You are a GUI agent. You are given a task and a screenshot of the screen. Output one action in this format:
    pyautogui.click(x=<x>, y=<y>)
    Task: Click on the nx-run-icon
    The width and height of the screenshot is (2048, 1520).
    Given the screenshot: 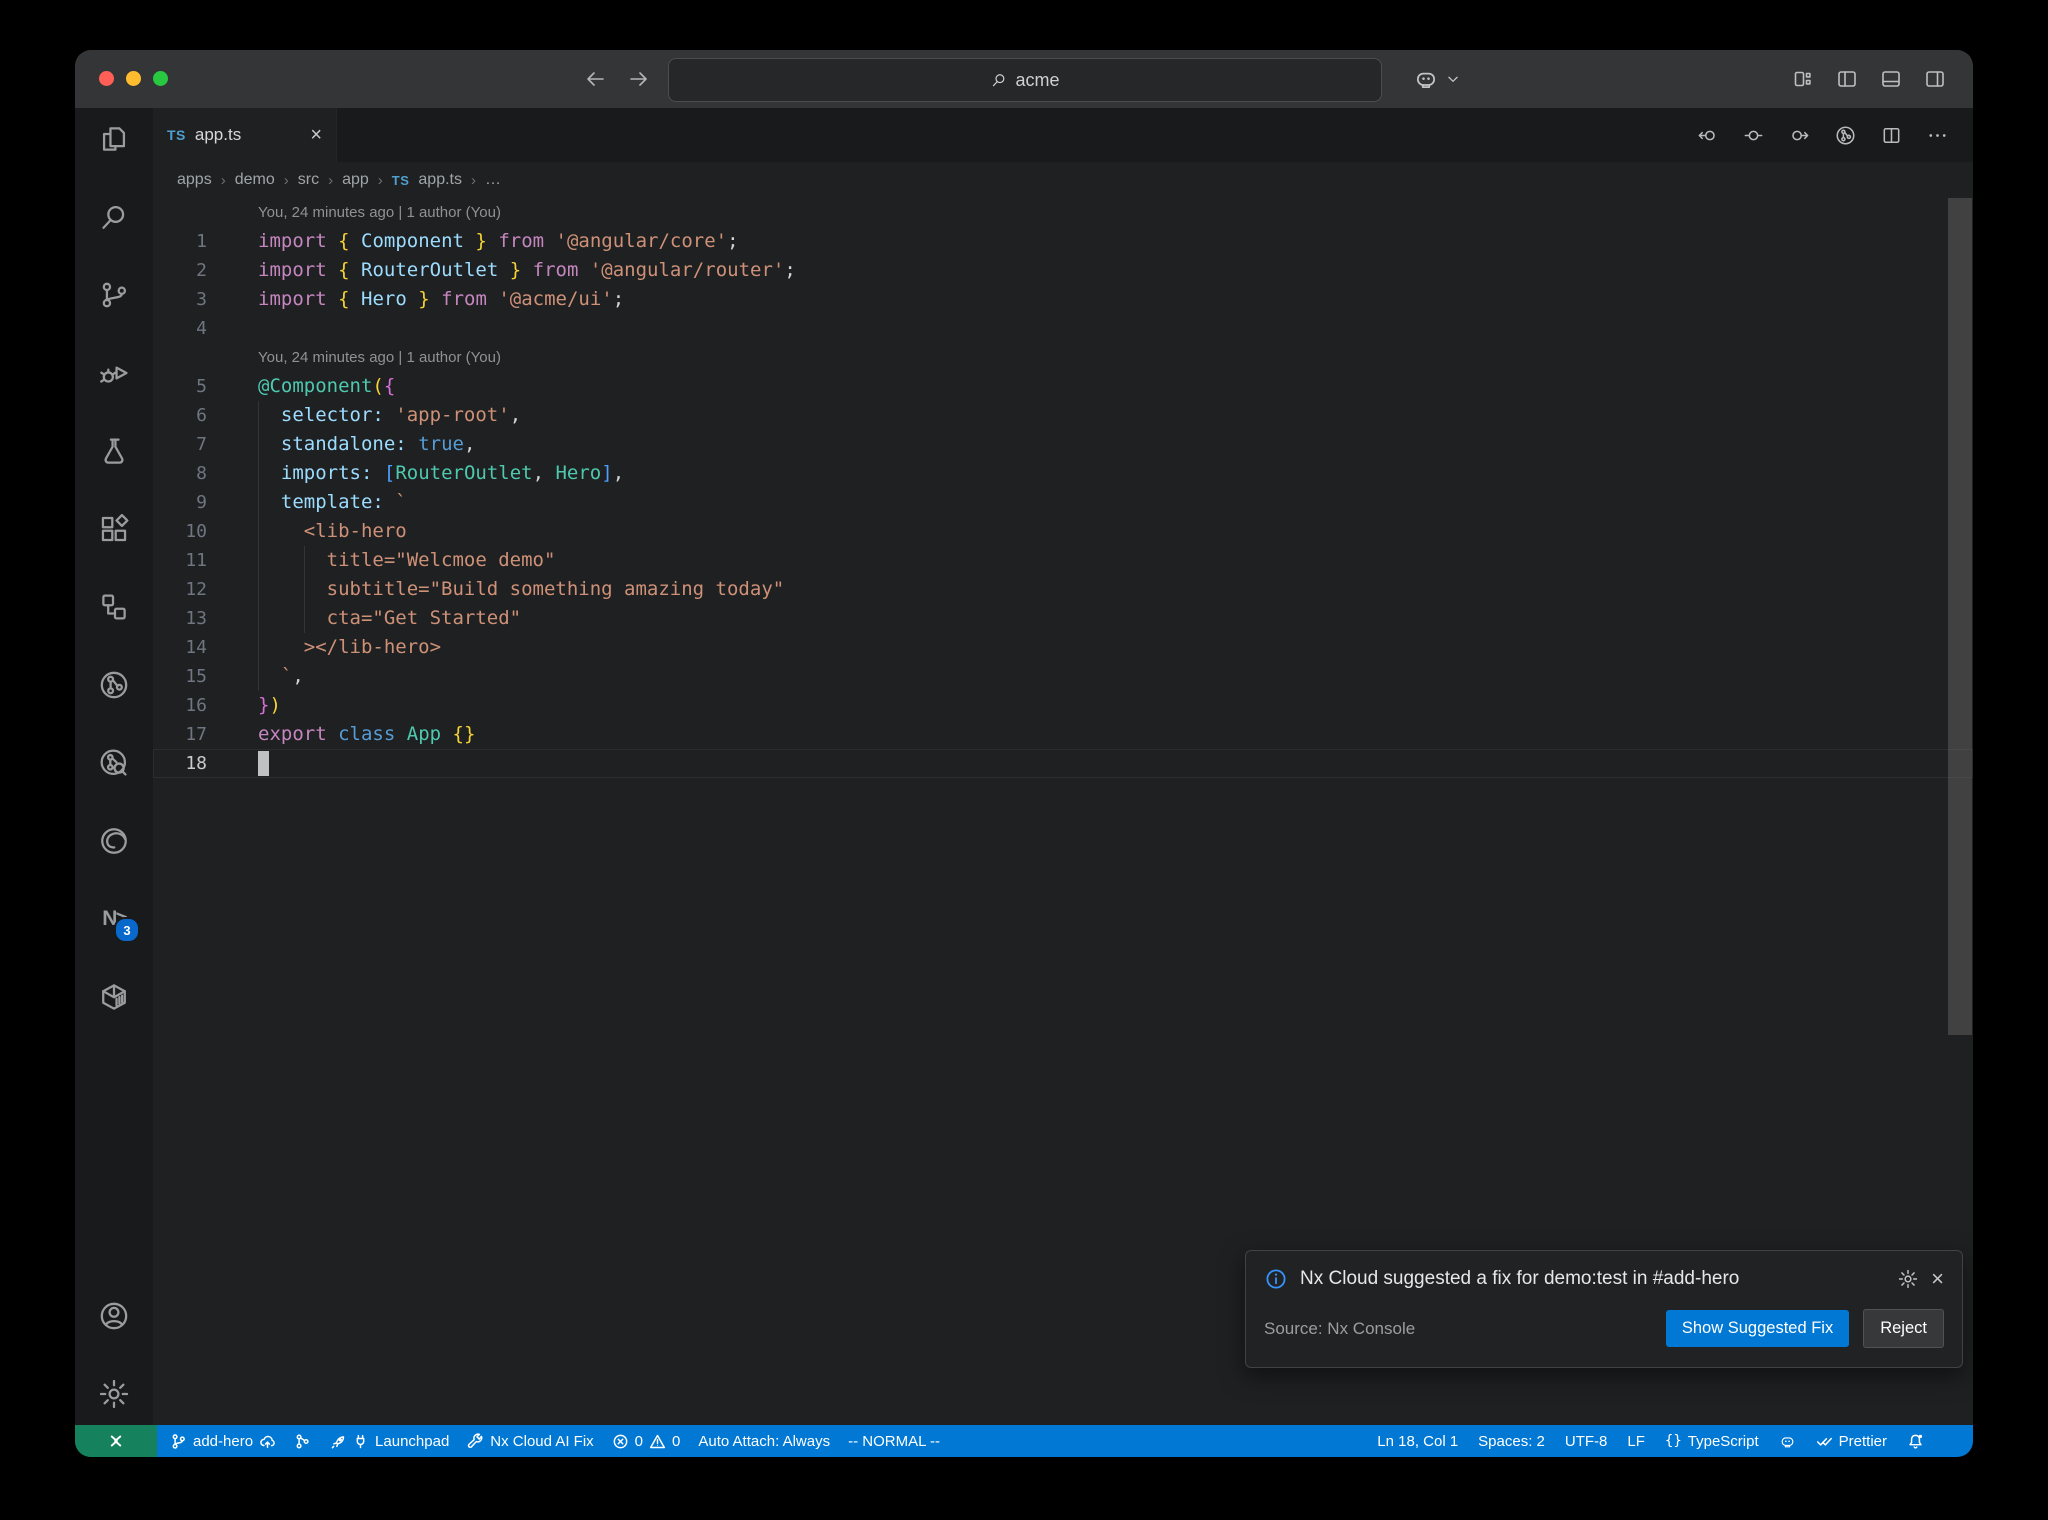 What is the action you would take?
    pyautogui.click(x=1845, y=135)
    